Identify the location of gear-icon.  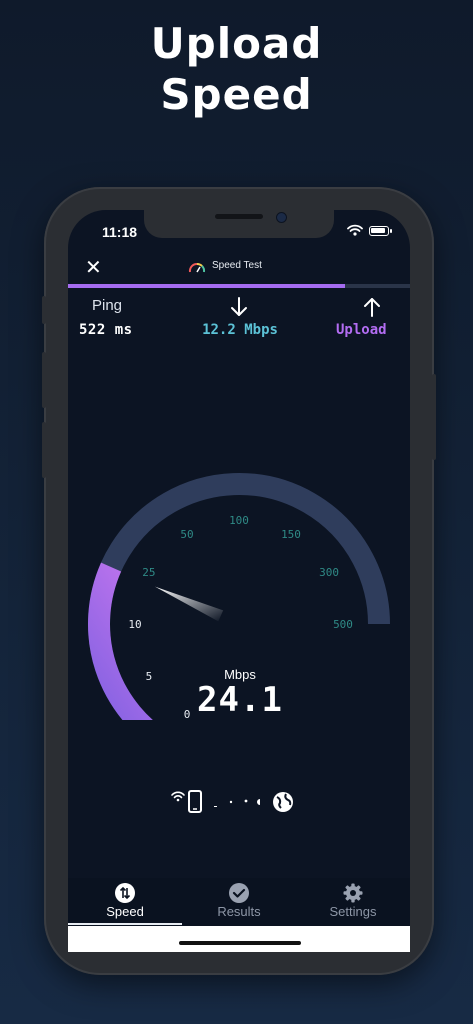
(353, 893).